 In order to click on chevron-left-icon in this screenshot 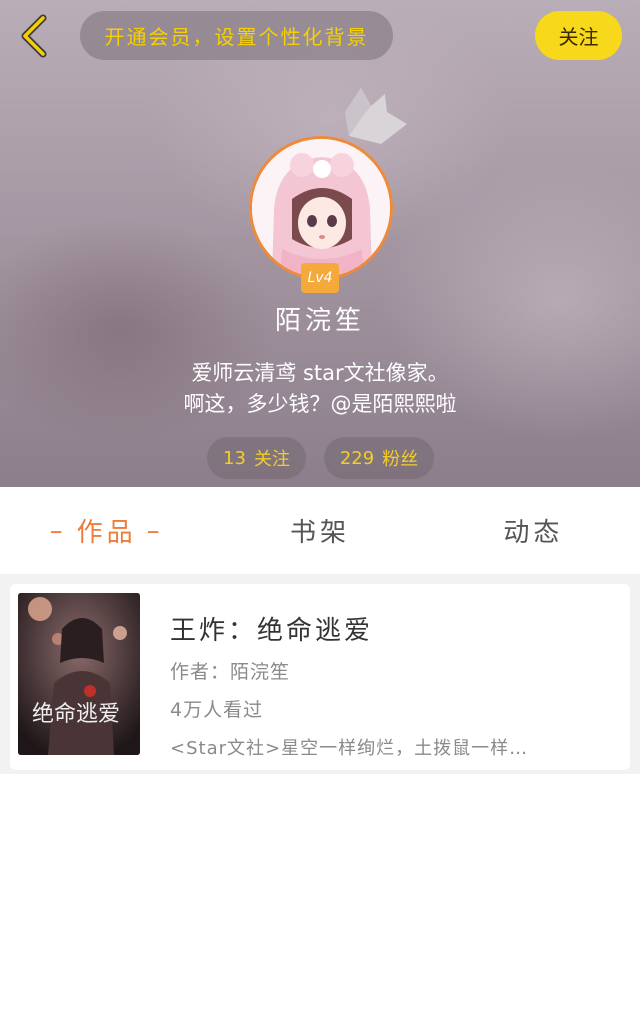, I will do `click(34, 36)`.